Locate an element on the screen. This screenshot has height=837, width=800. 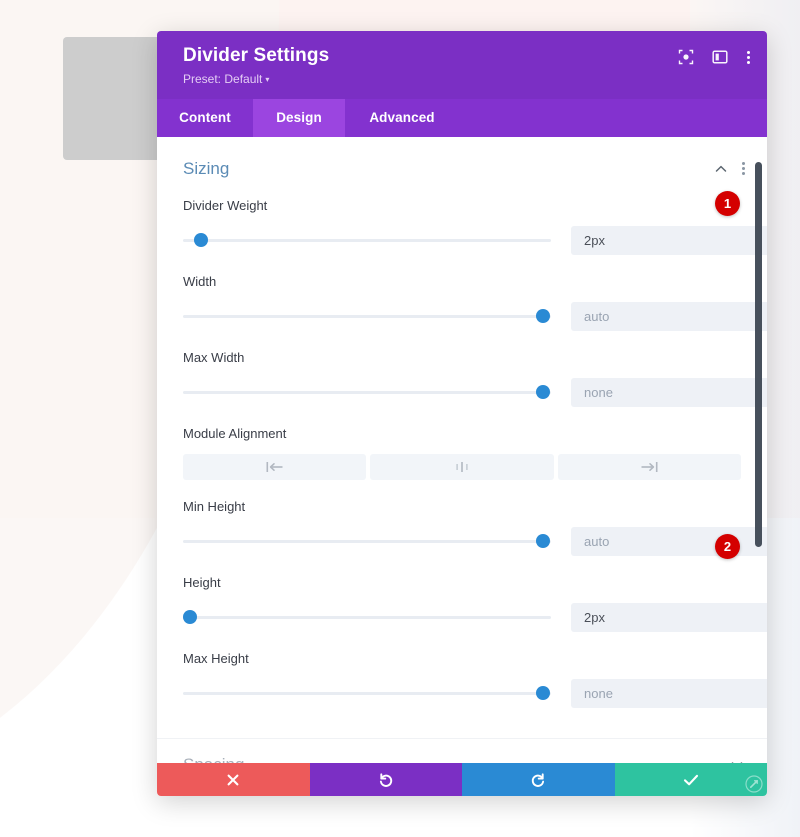
height-input is located at coordinates (669, 617).